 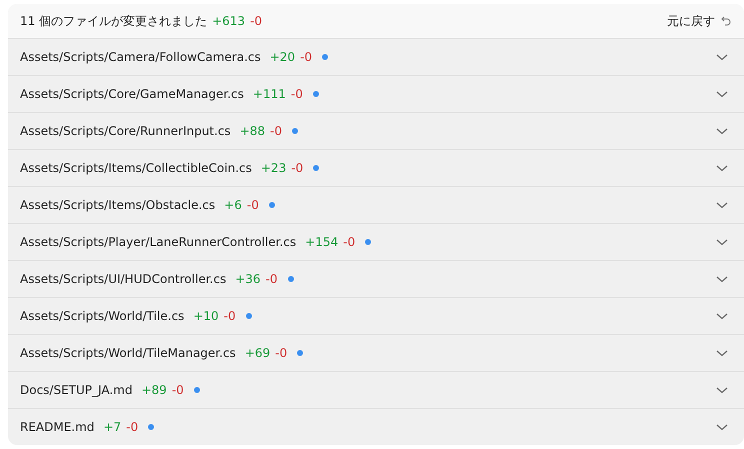 I want to click on undo-button: 元に戻す, so click(x=699, y=21).